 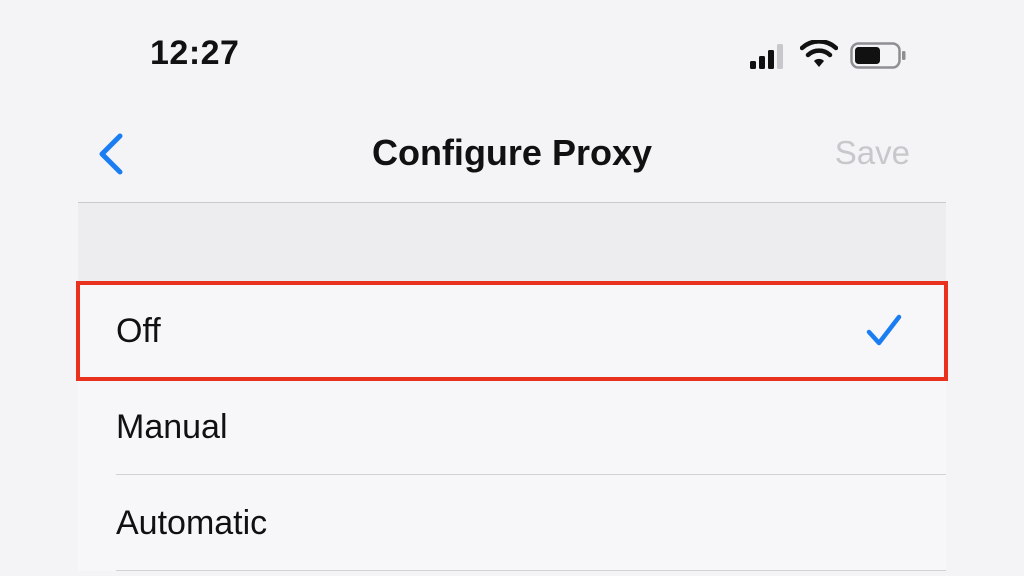 I want to click on row-divider, so click(x=531, y=570).